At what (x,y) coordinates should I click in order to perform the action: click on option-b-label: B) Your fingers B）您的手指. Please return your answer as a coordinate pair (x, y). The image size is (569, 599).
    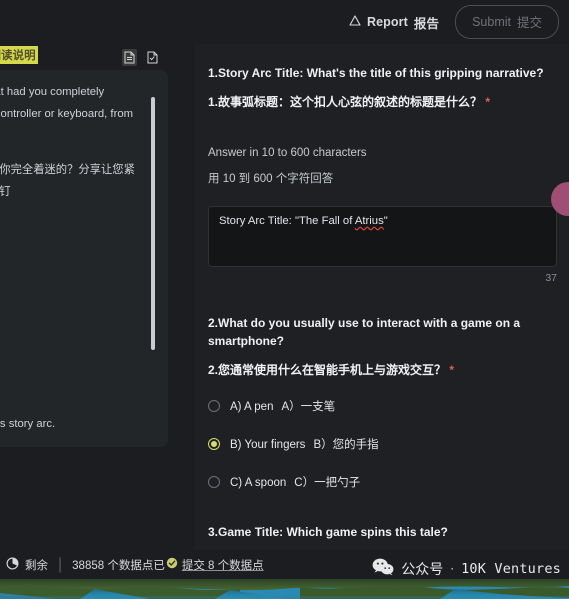
    Looking at the image, I should click on (304, 445).